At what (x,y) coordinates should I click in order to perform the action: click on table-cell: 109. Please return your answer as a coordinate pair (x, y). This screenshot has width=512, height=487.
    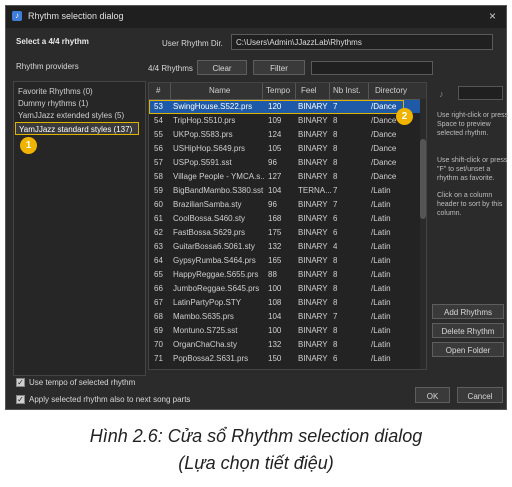
    Looking at the image, I should click on (275, 120).